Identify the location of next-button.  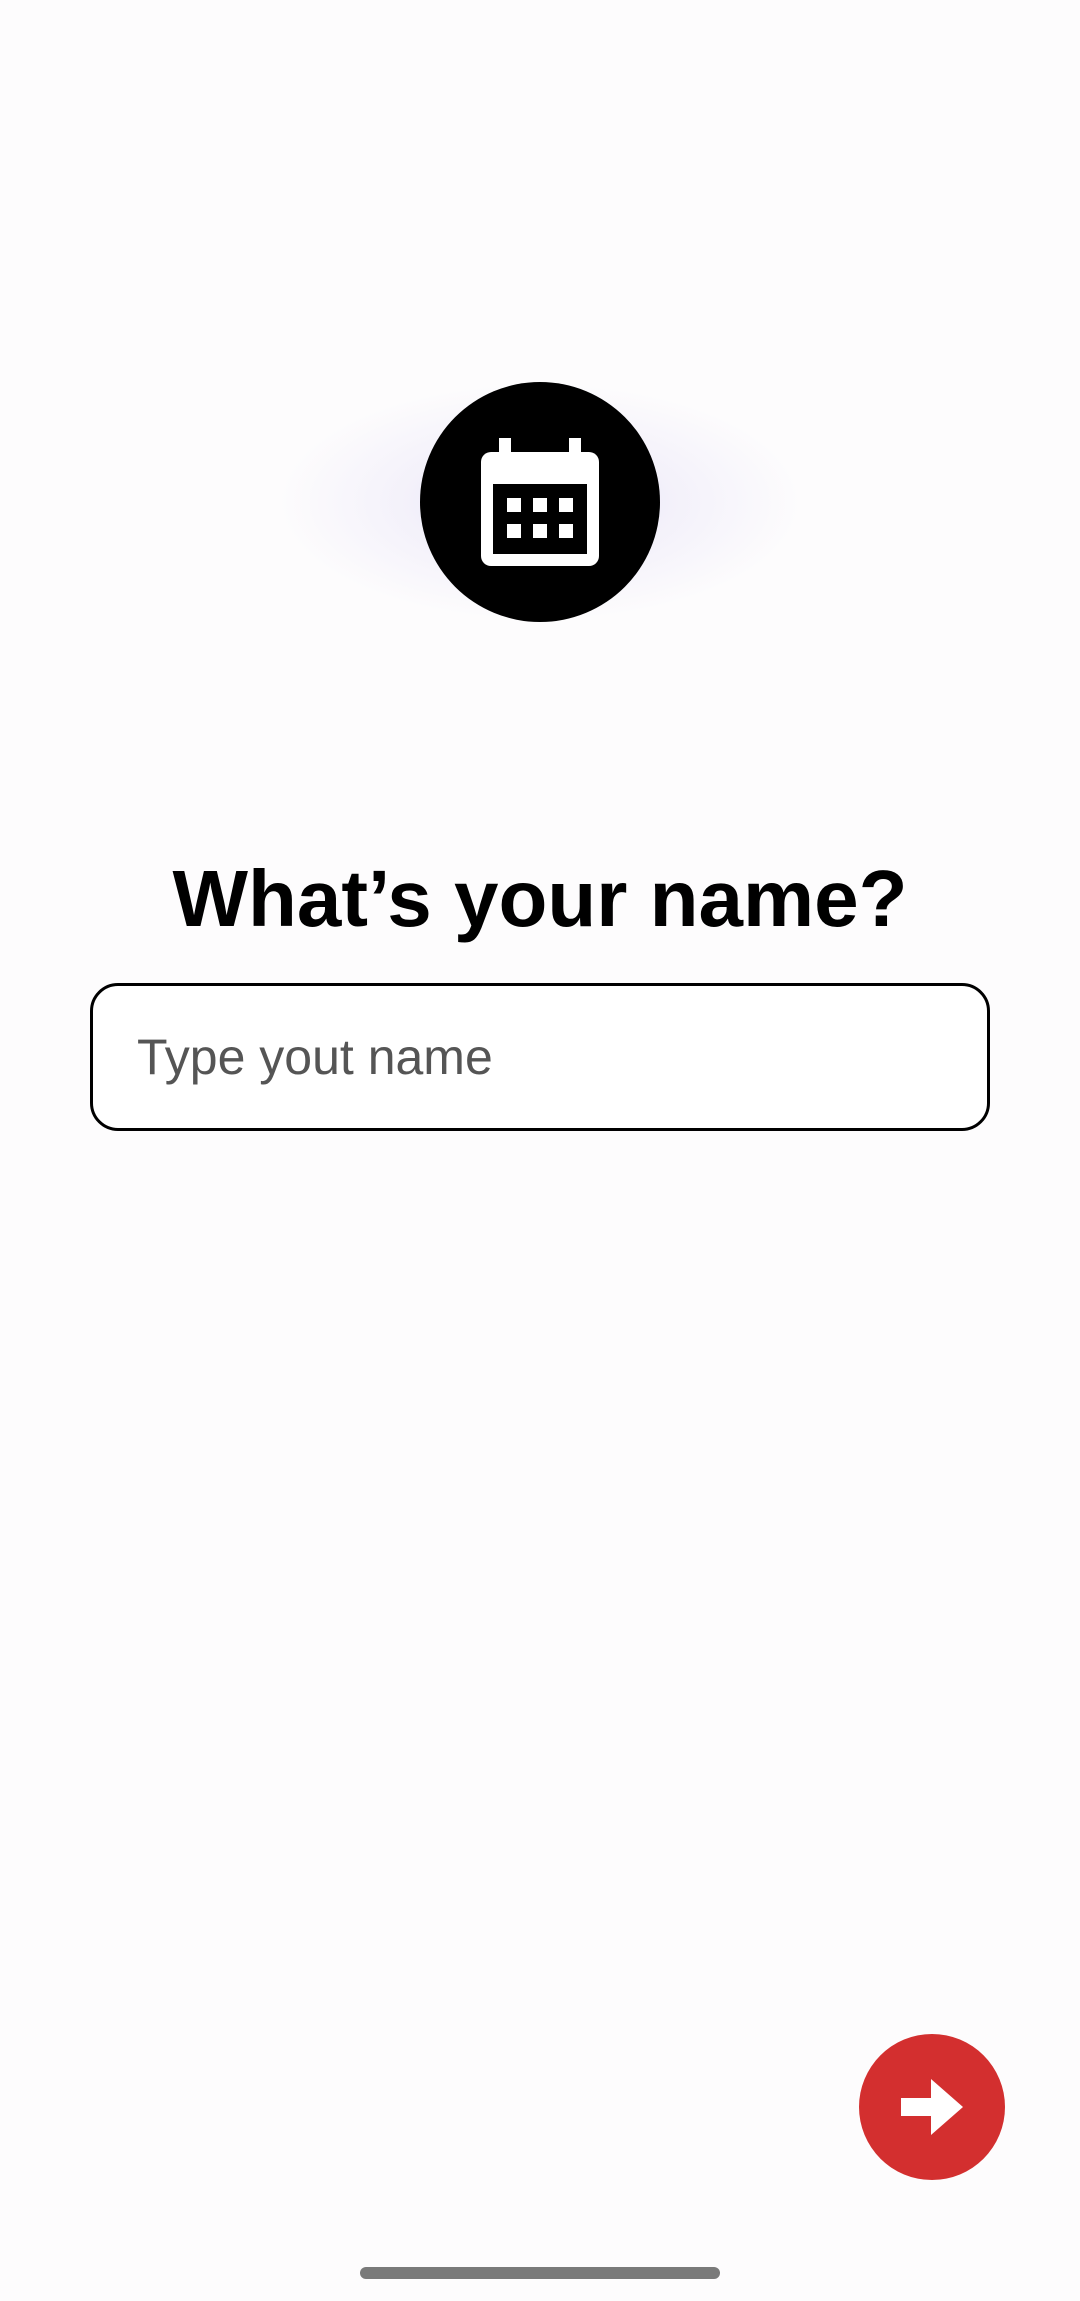
(932, 2107).